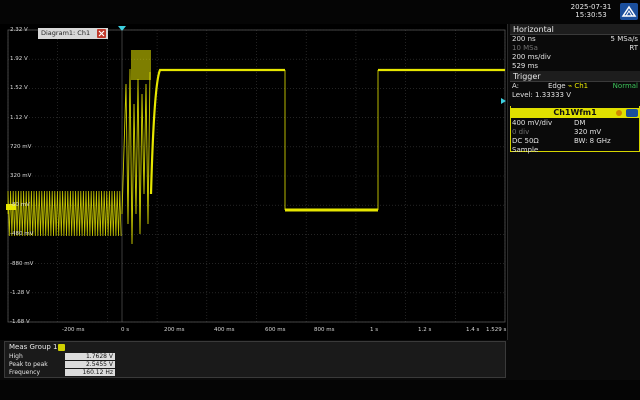  I want to click on x-tick-label: 1.2 s, so click(425, 330).